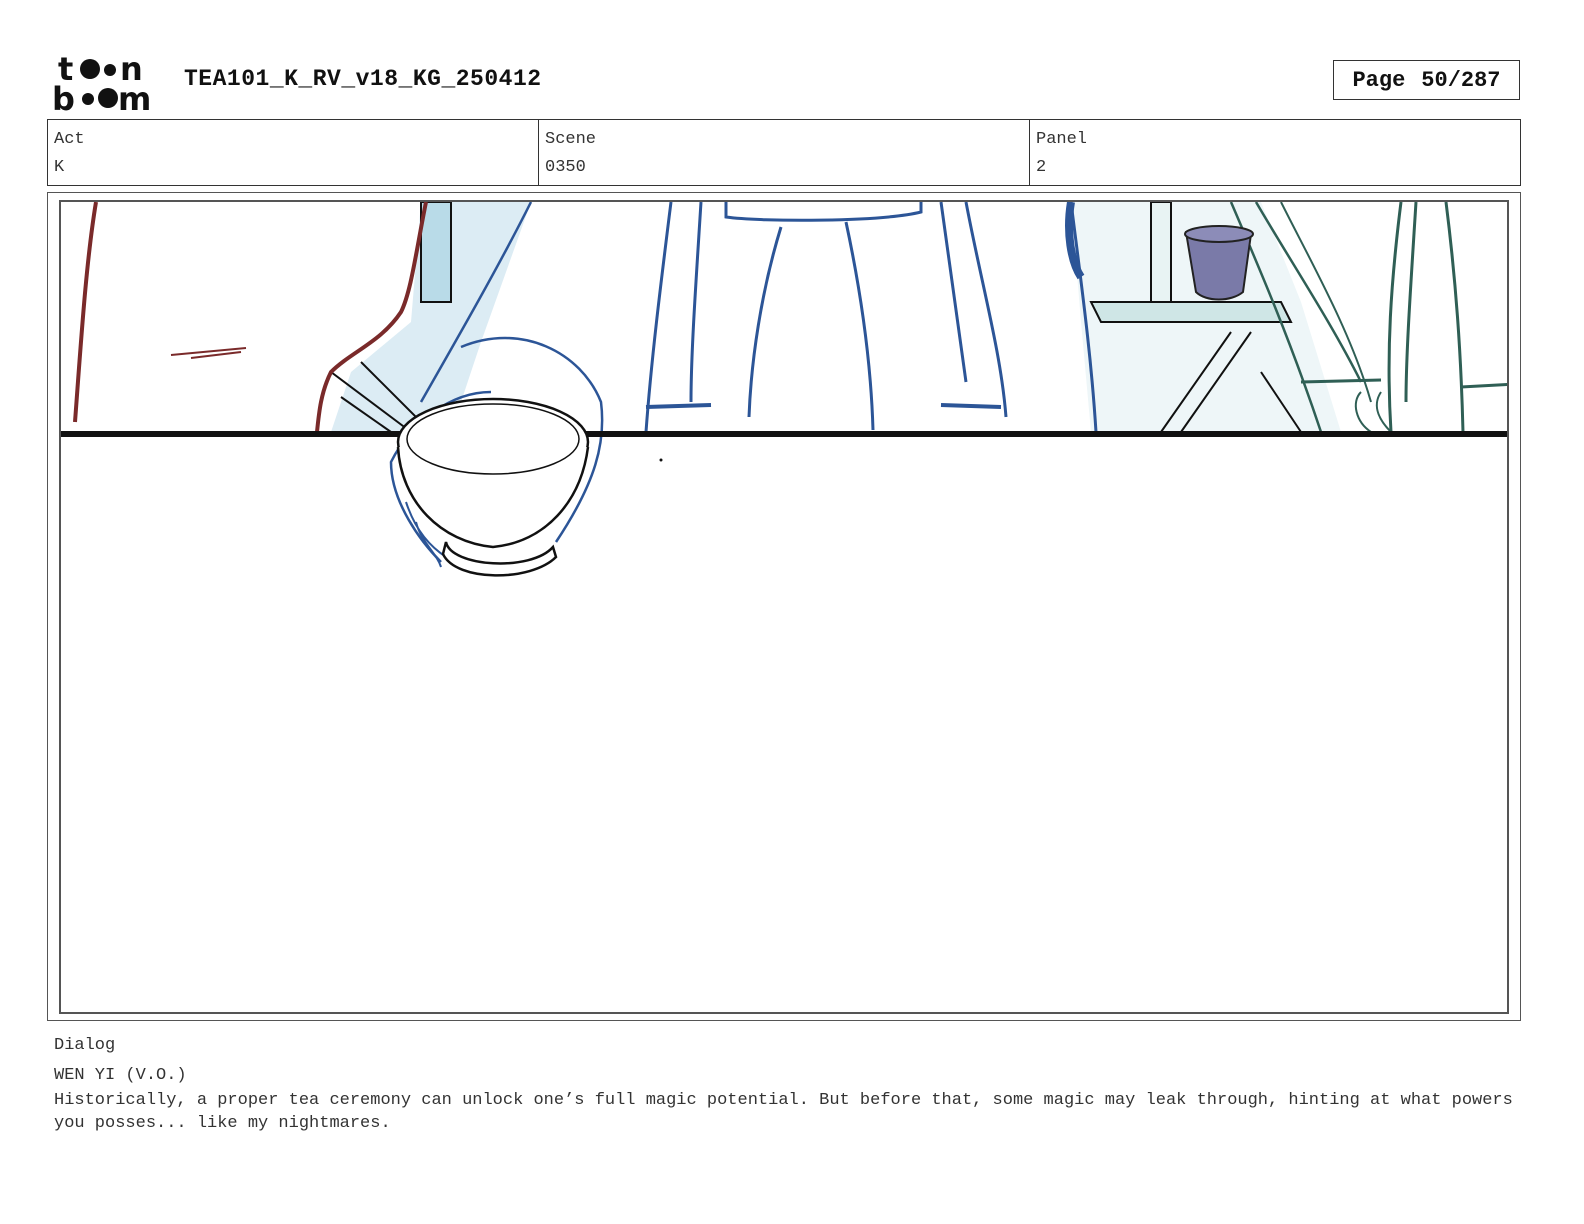  I want to click on scene-label: Scene, so click(571, 139).